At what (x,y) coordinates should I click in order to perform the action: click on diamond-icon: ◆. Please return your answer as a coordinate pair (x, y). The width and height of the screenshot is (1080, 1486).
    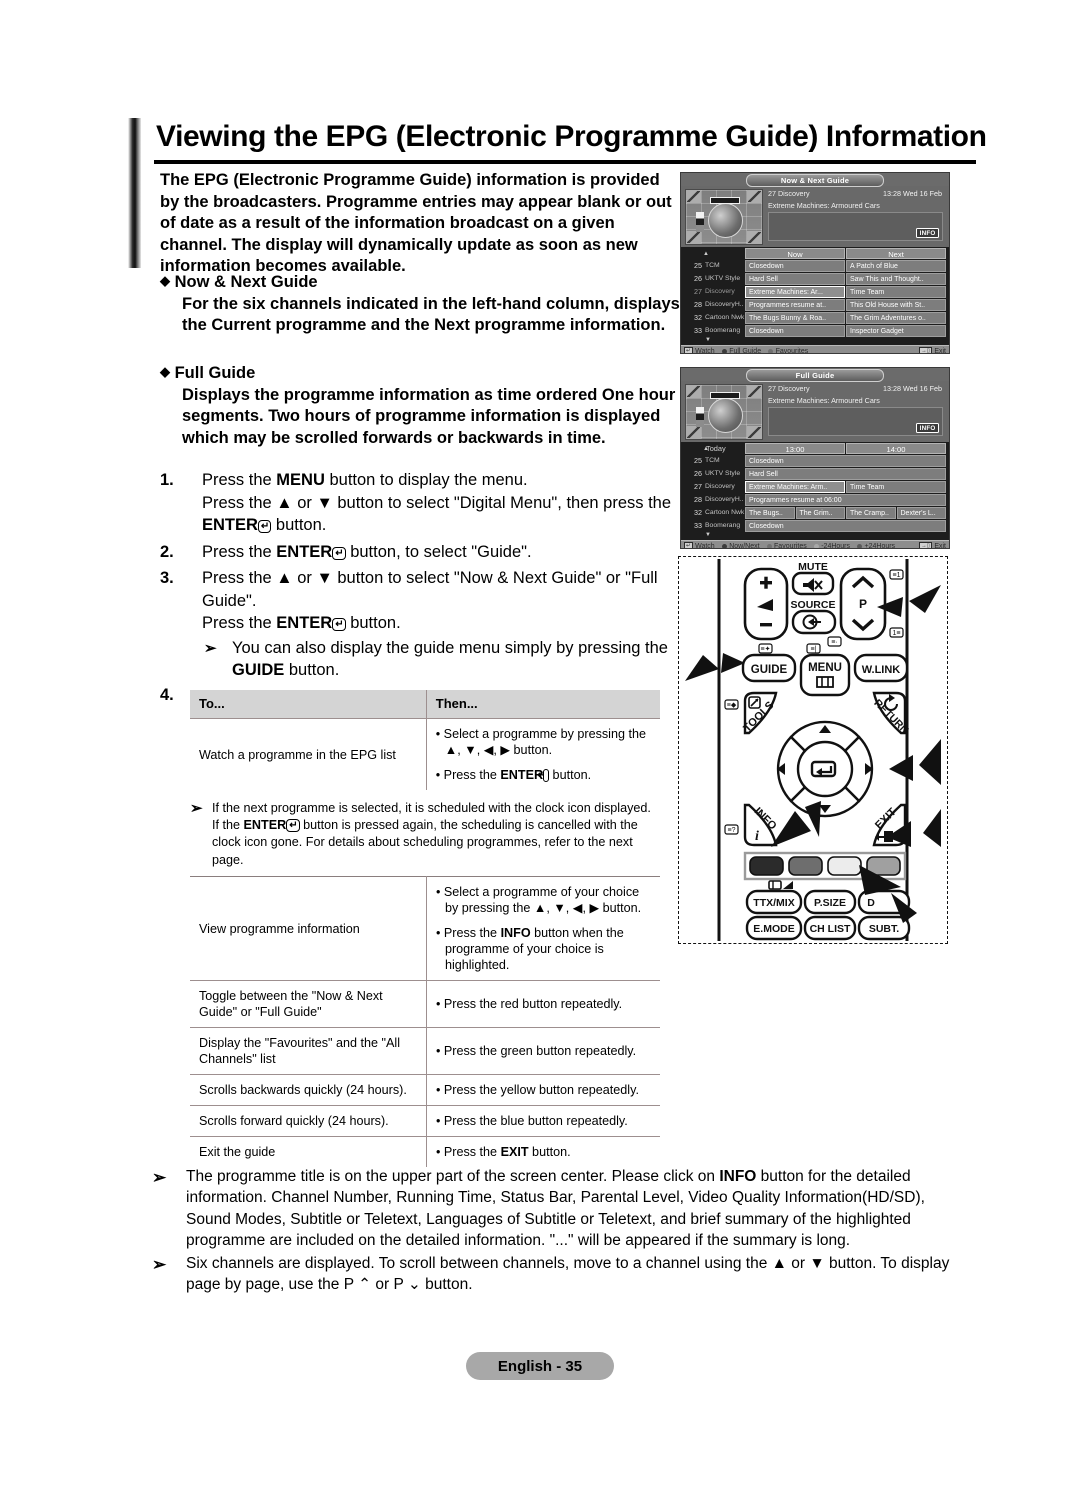
    Looking at the image, I should click on (165, 280).